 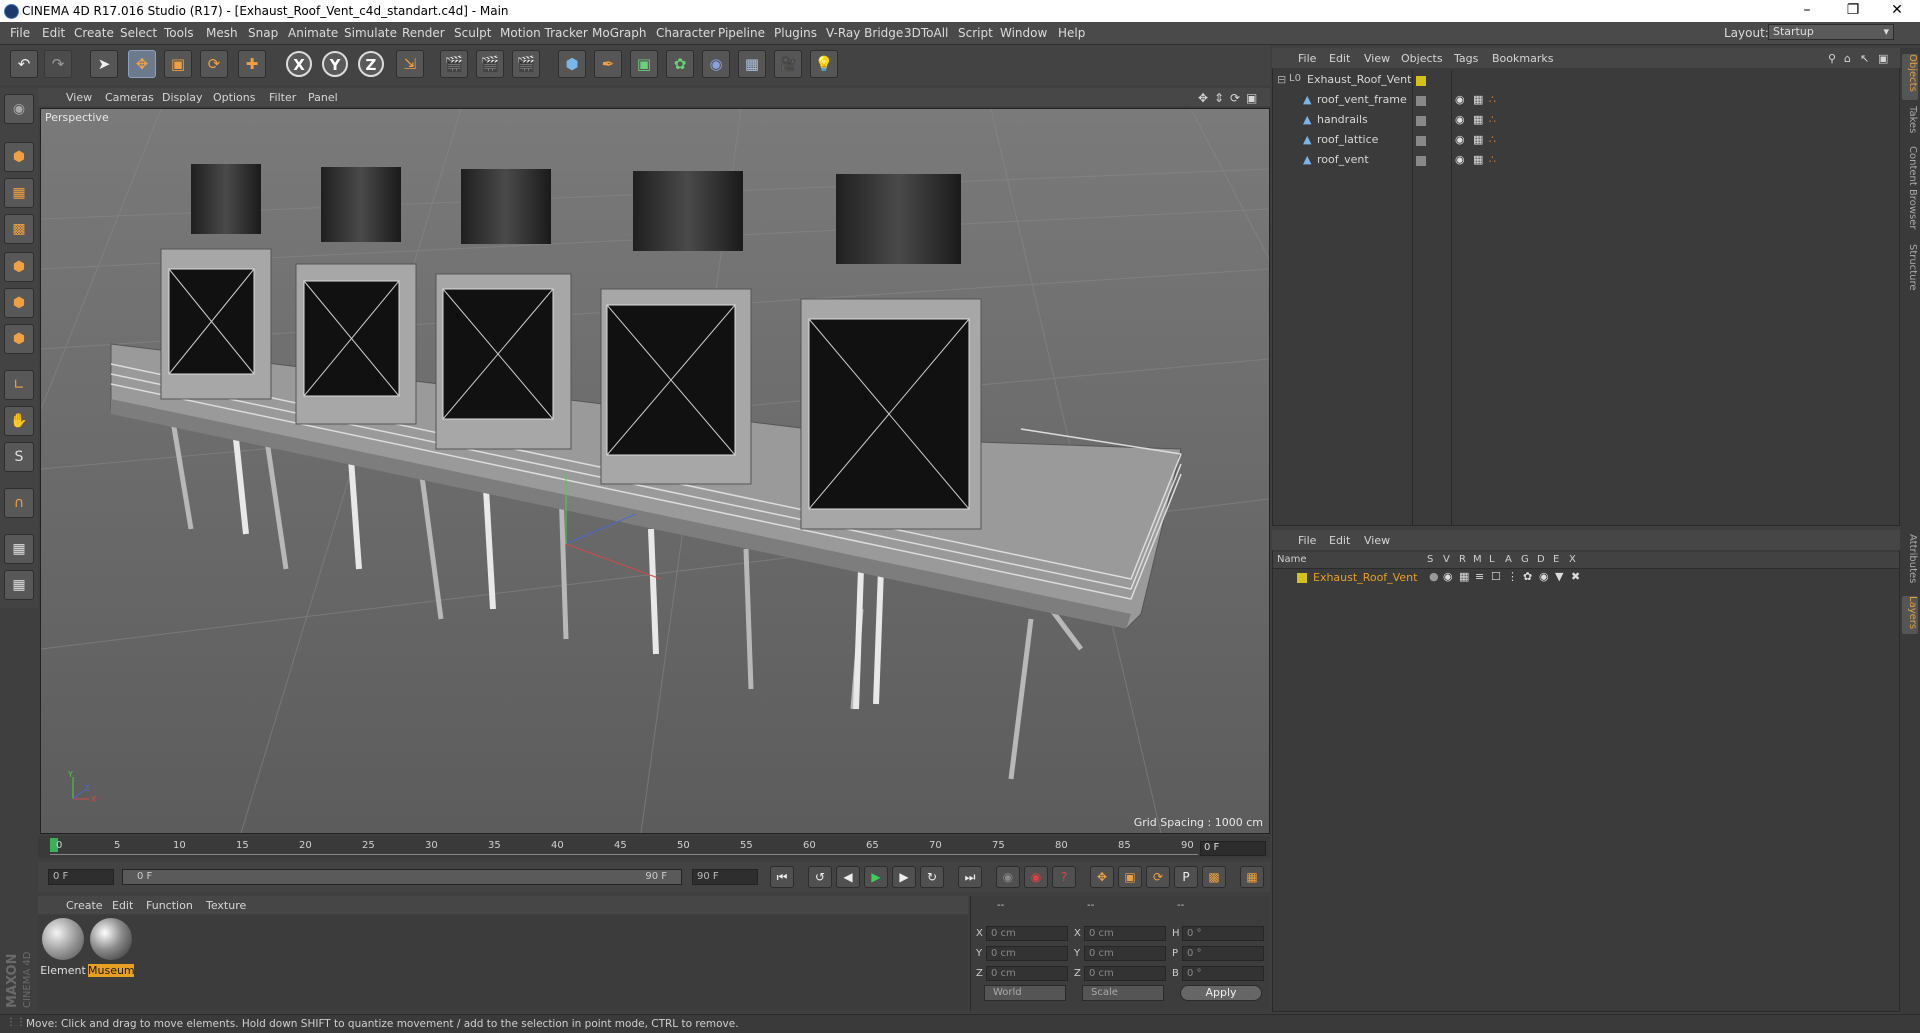 I want to click on viewport-menu-display: Display, so click(x=182, y=97).